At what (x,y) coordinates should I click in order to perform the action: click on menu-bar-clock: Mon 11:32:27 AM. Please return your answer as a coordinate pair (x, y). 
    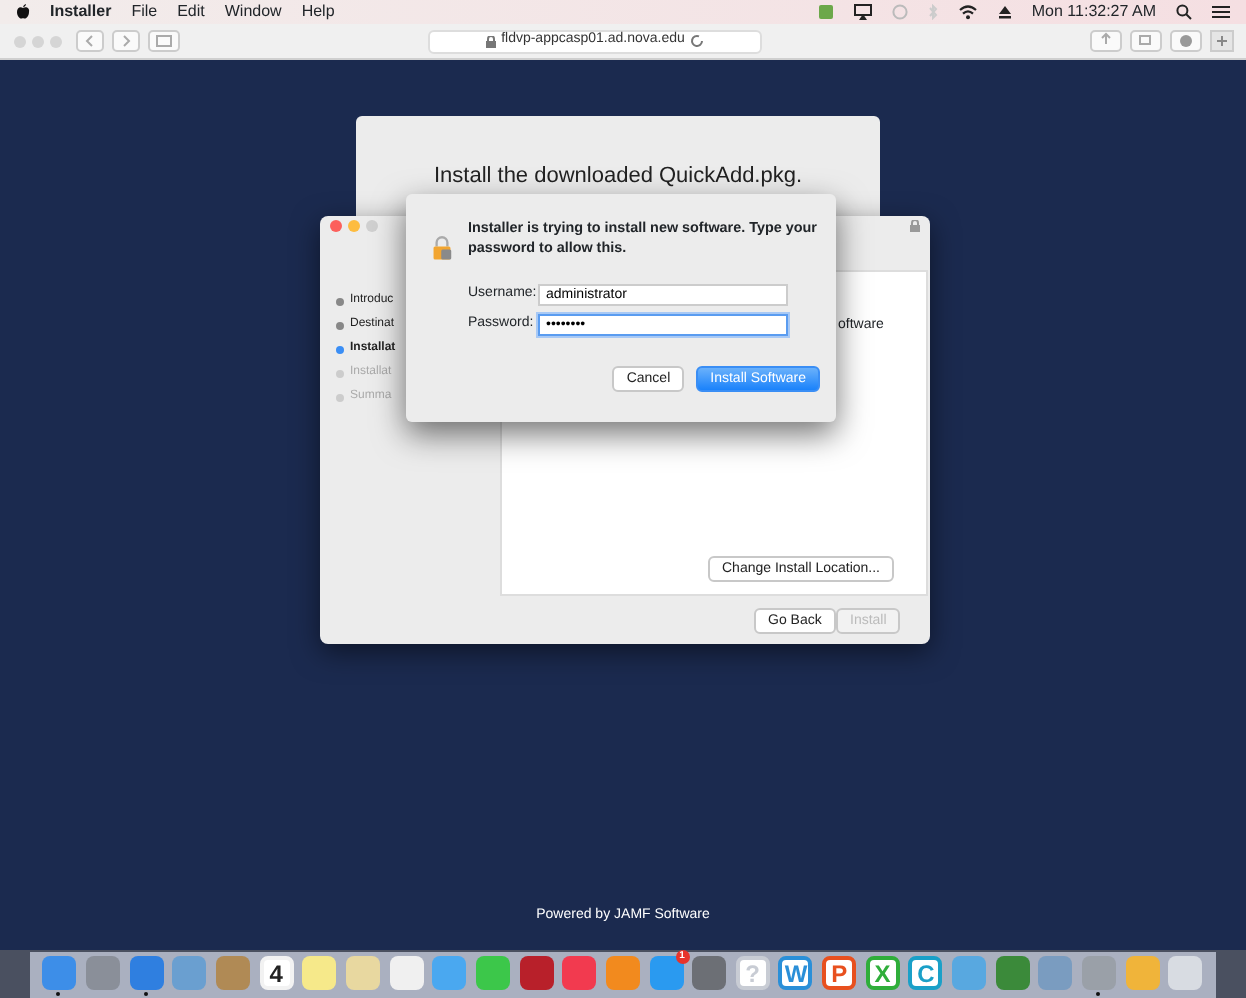
    Looking at the image, I should click on (1093, 12).